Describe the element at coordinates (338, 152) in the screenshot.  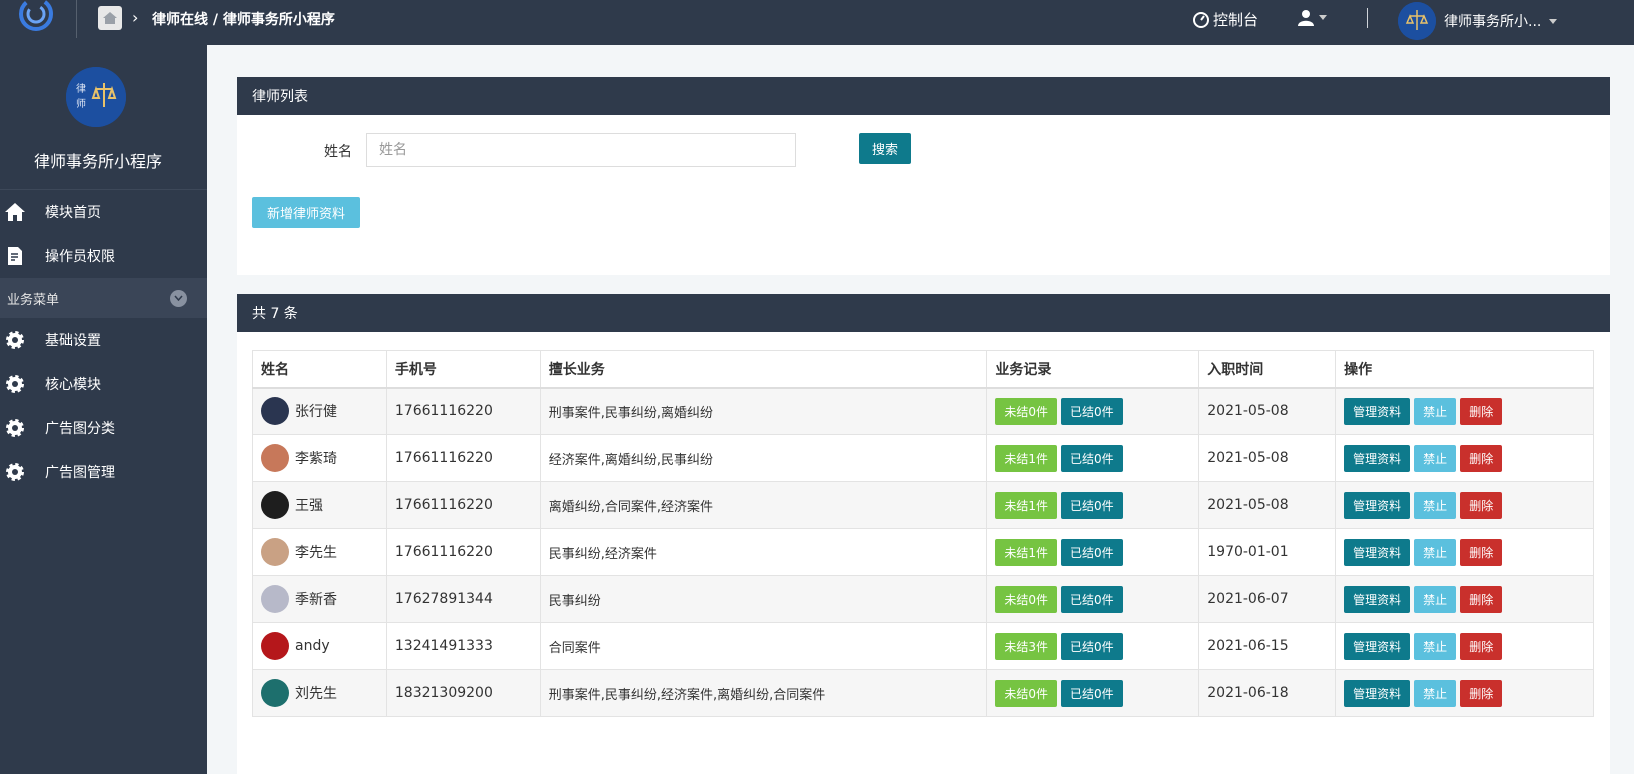
I see `name-label: 姓名` at that location.